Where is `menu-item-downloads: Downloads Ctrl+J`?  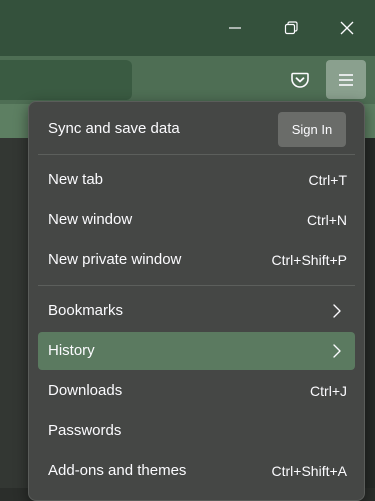 menu-item-downloads: Downloads Ctrl+J is located at coordinates (196, 391).